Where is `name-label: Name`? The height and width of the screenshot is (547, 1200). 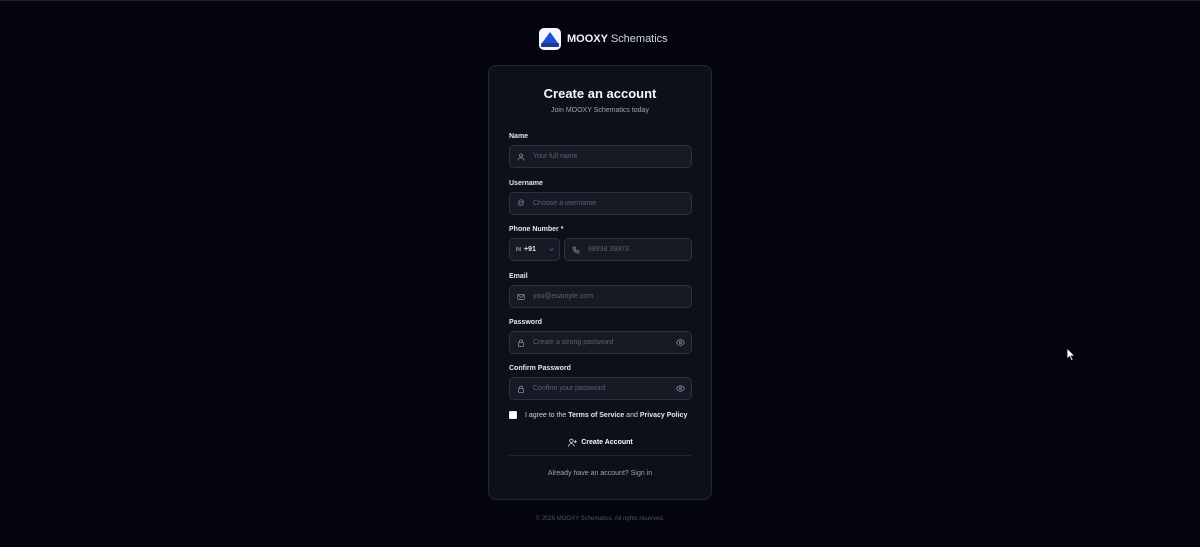 name-label: Name is located at coordinates (519, 136).